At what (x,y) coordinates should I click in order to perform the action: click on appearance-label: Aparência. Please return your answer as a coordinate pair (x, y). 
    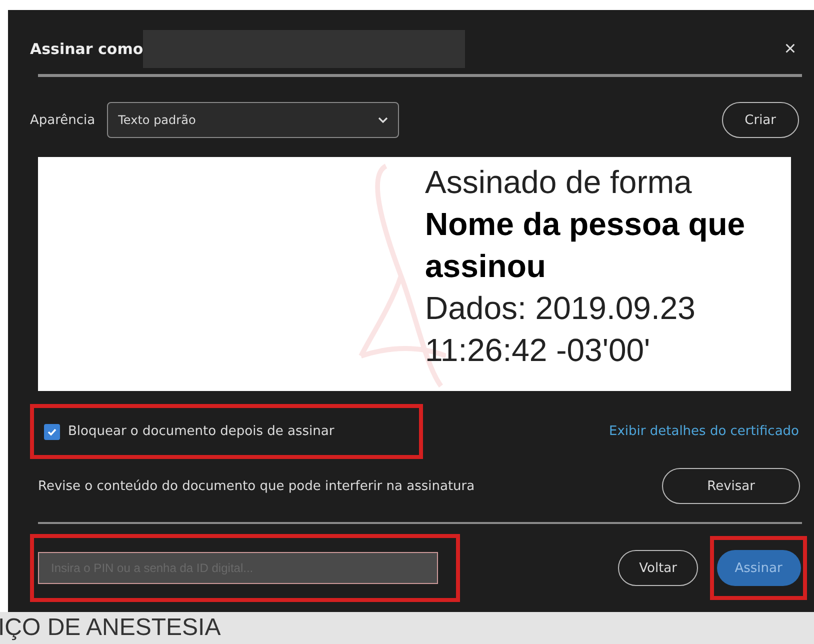
    Looking at the image, I should click on (63, 120).